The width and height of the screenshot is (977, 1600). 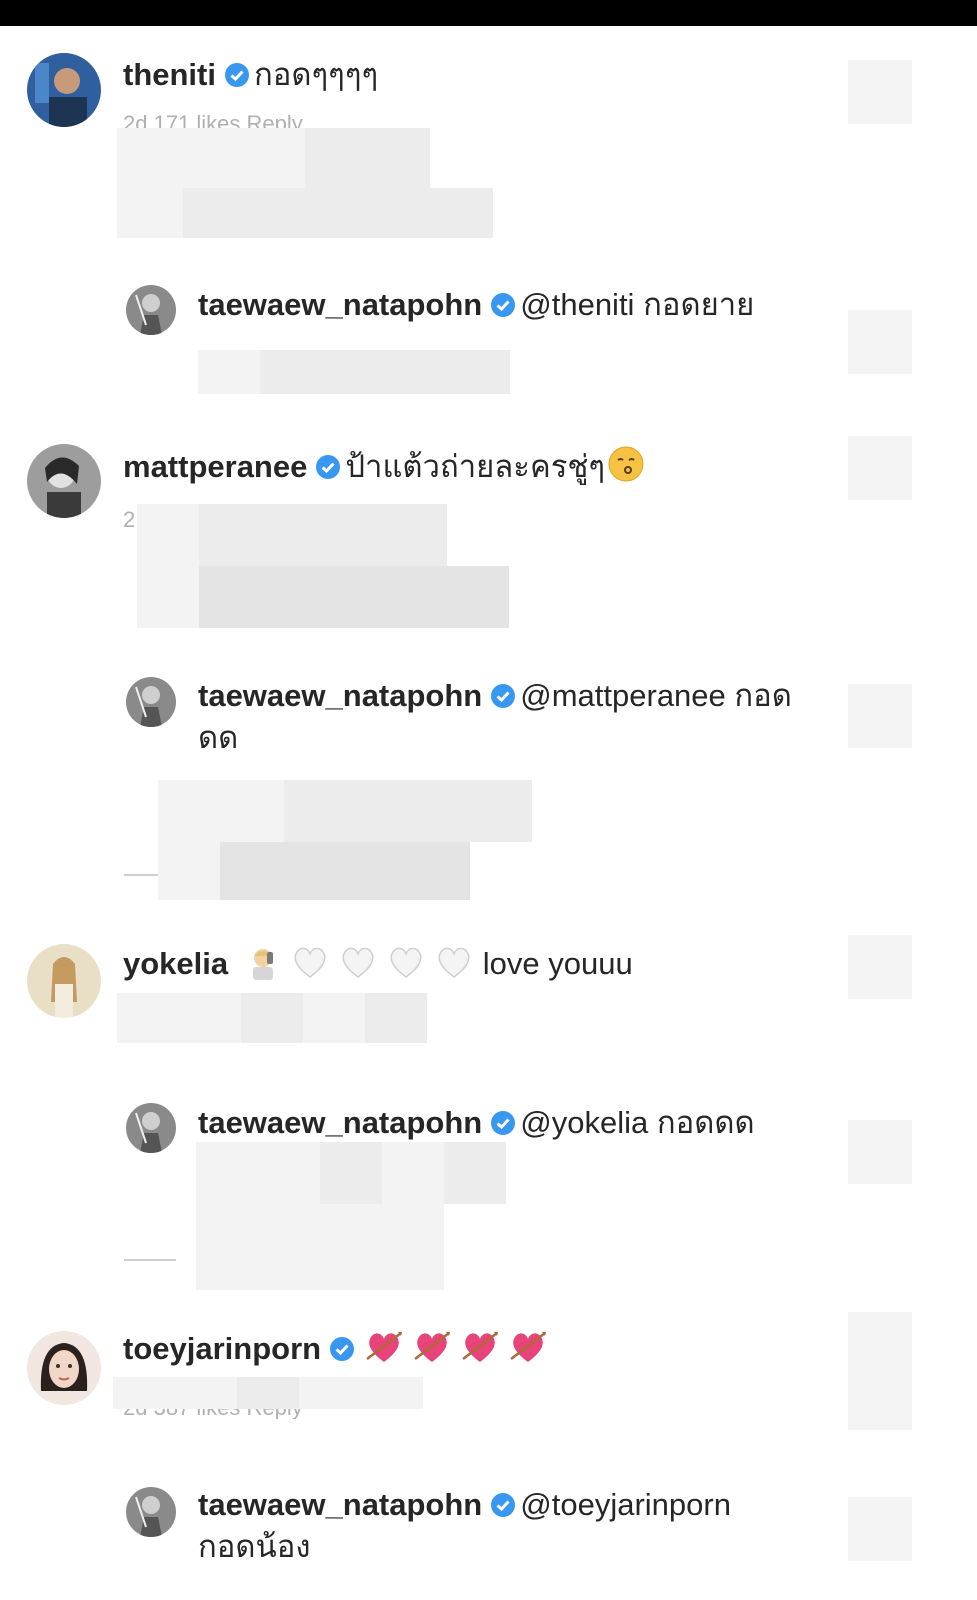 What do you see at coordinates (64, 1368) in the screenshot?
I see `avatar-toeyjarinporn` at bounding box center [64, 1368].